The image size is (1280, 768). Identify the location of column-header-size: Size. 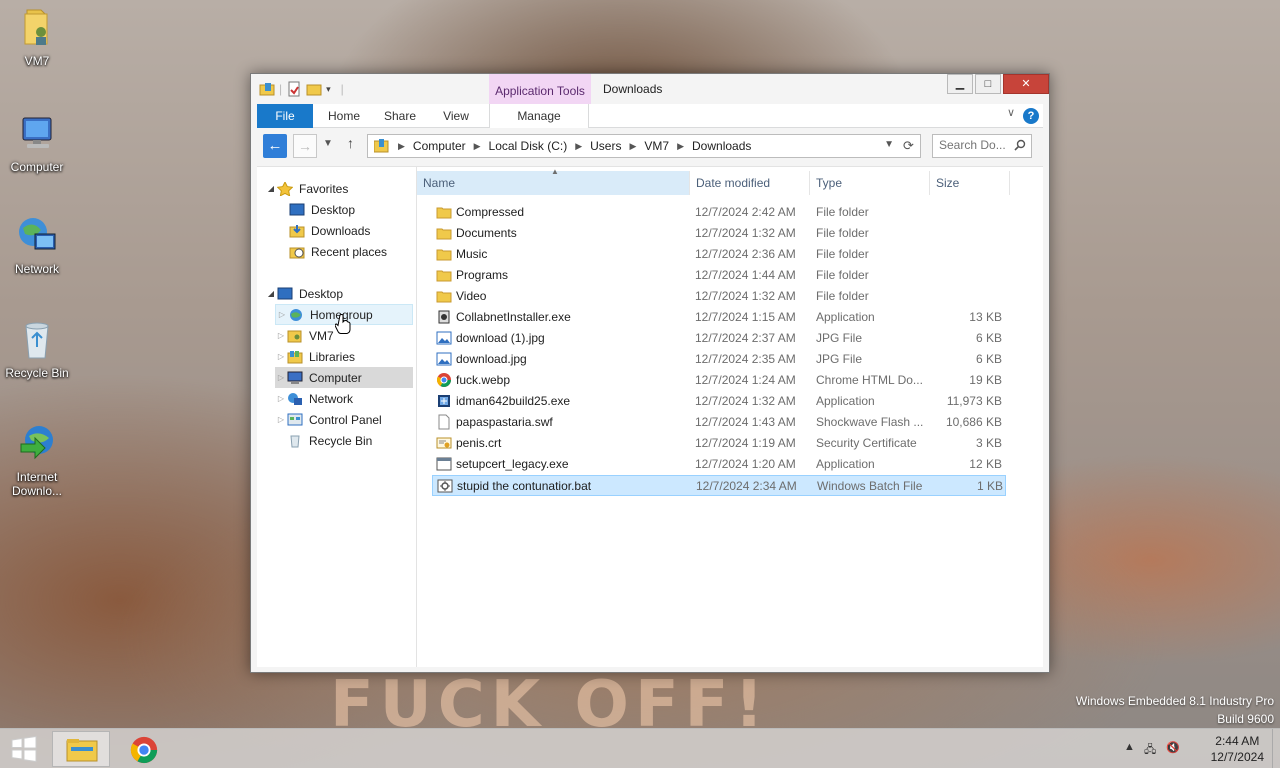
(970, 183).